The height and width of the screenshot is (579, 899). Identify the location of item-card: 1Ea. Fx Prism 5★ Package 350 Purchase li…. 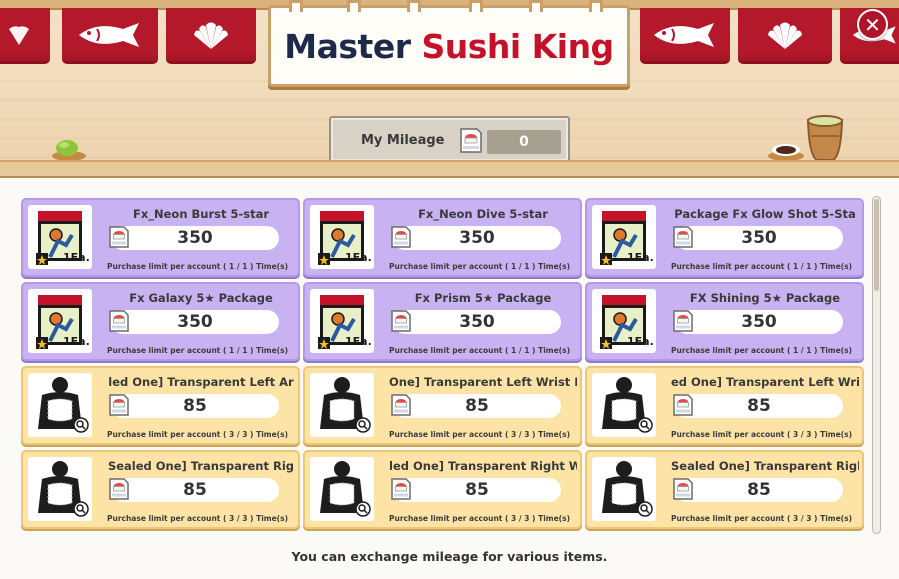
(442, 321).